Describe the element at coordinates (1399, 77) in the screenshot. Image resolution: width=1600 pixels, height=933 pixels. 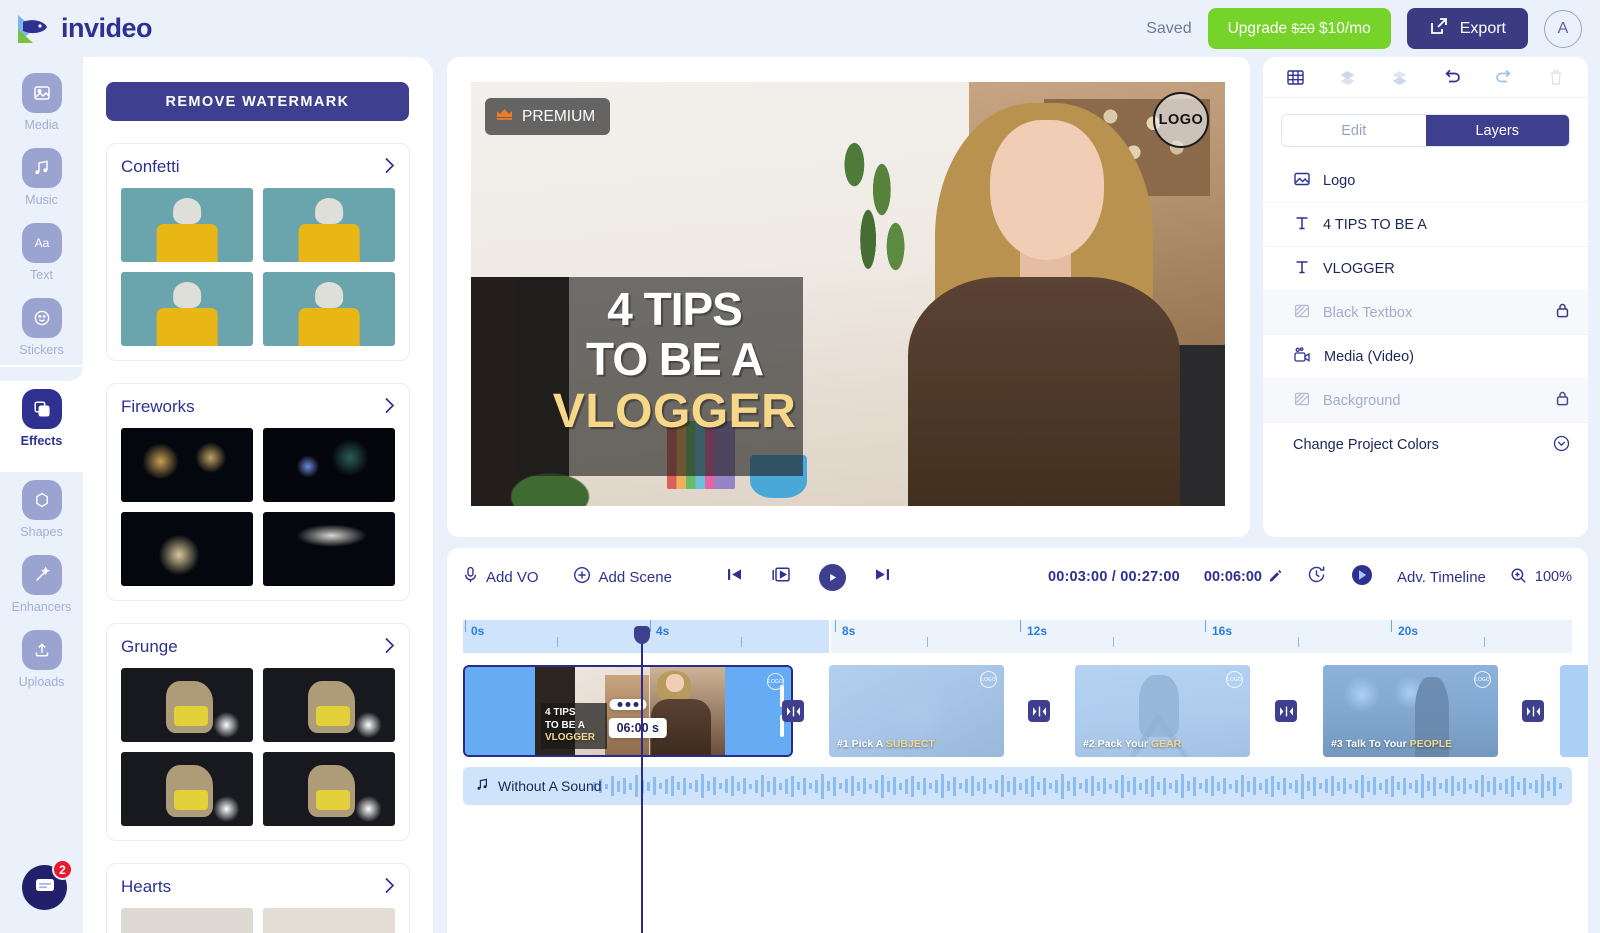
I see `send-backward-icon` at that location.